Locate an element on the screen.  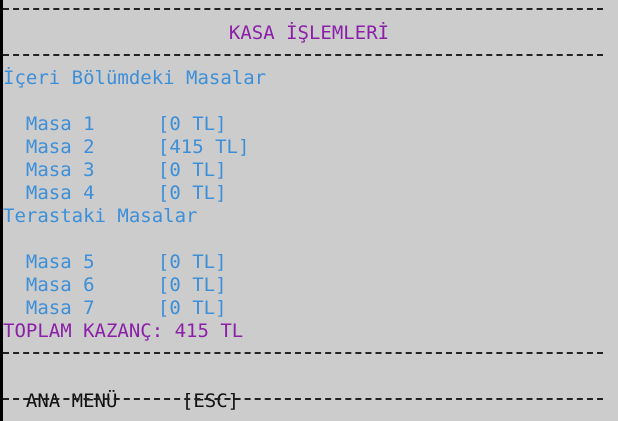
table-row: Masa 7 [0 TL] is located at coordinates (115, 296).